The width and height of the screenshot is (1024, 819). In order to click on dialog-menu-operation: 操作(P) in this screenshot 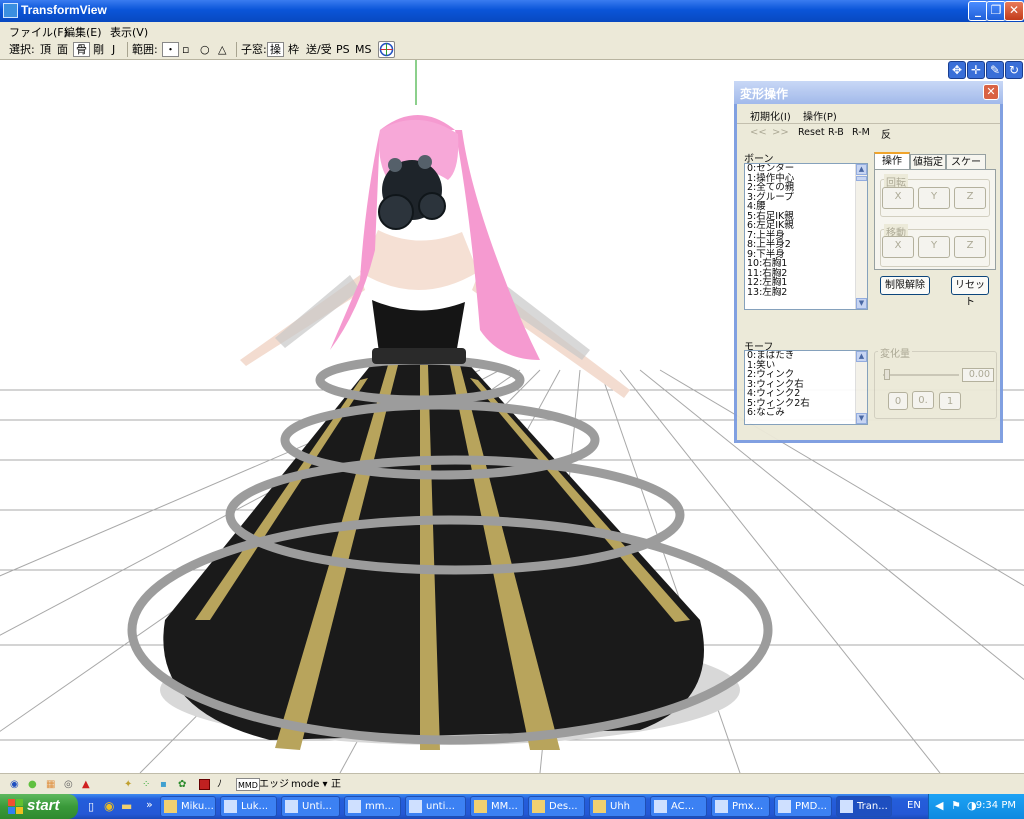, I will do `click(820, 115)`.